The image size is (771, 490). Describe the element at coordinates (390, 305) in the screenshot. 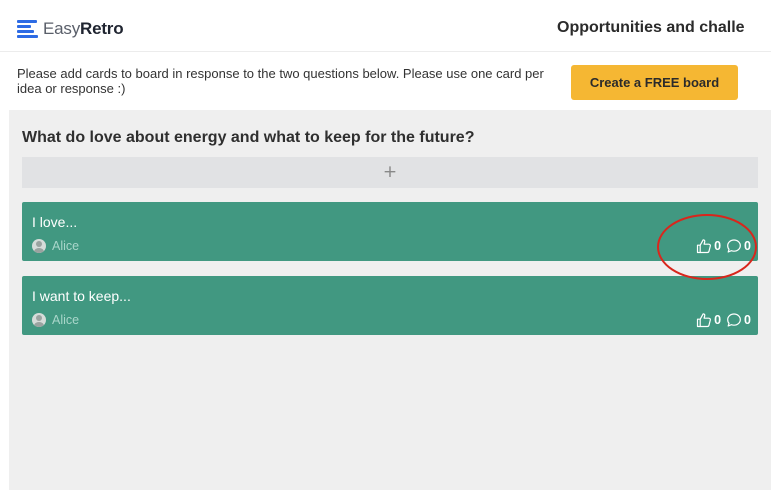

I see `card: I want to keep... Alice 0 0` at that location.